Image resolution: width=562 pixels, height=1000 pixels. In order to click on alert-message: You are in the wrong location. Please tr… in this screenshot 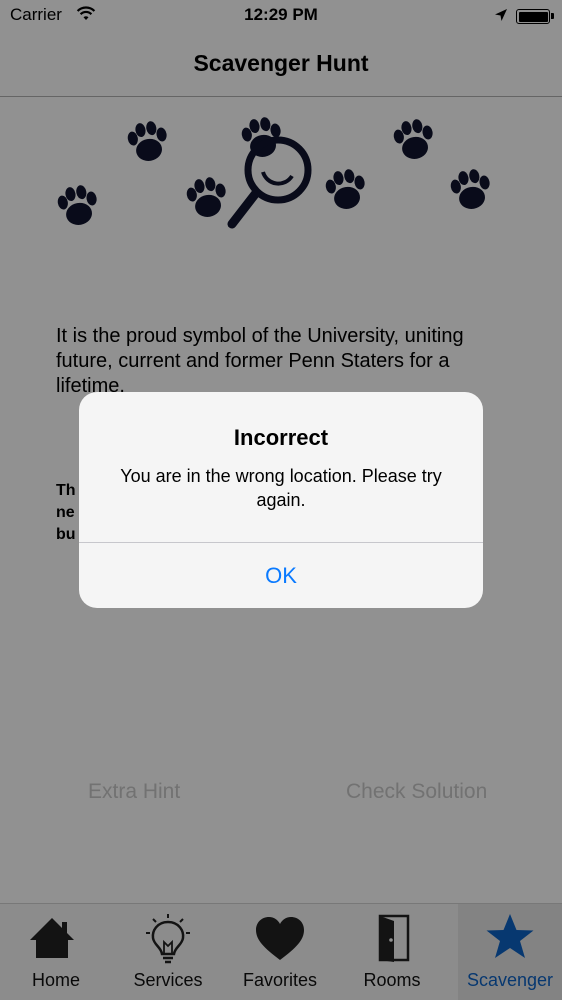, I will do `click(281, 488)`.